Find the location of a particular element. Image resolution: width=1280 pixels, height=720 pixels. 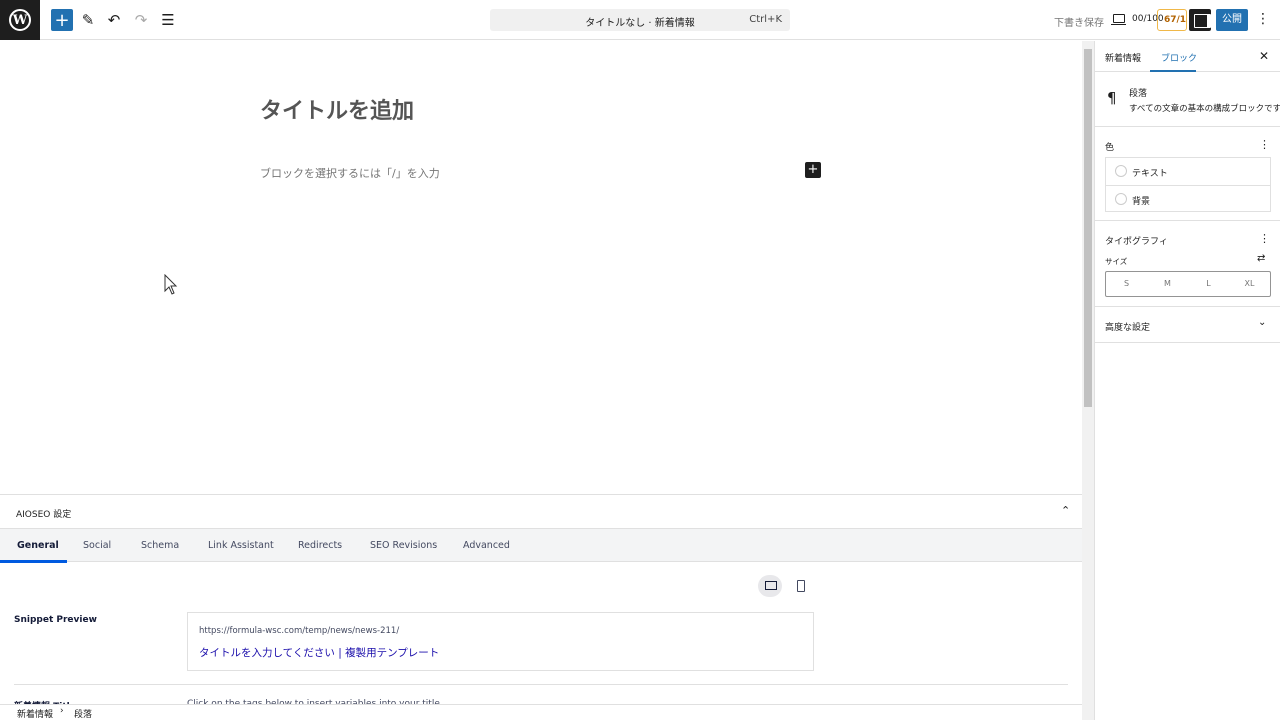

chevron-up-icon: ⌃ is located at coordinates (1065, 510).